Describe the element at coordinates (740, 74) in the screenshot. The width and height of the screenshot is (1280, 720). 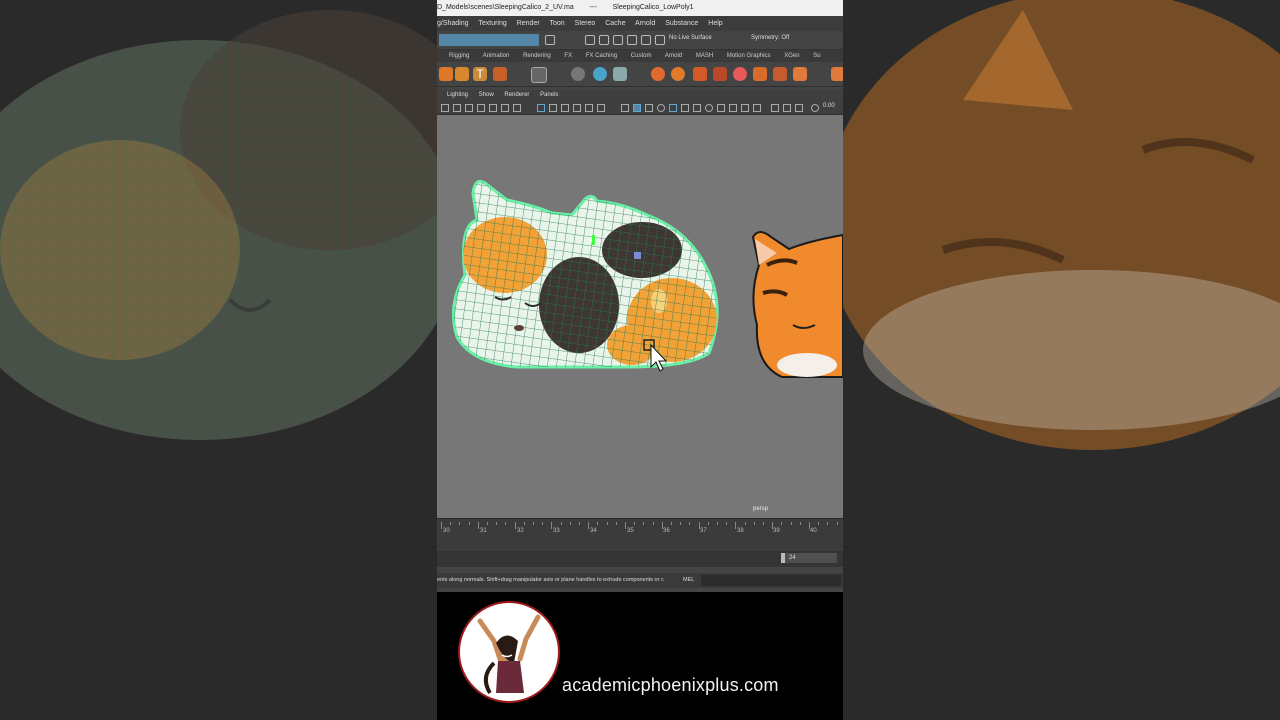
I see `material-icon` at that location.